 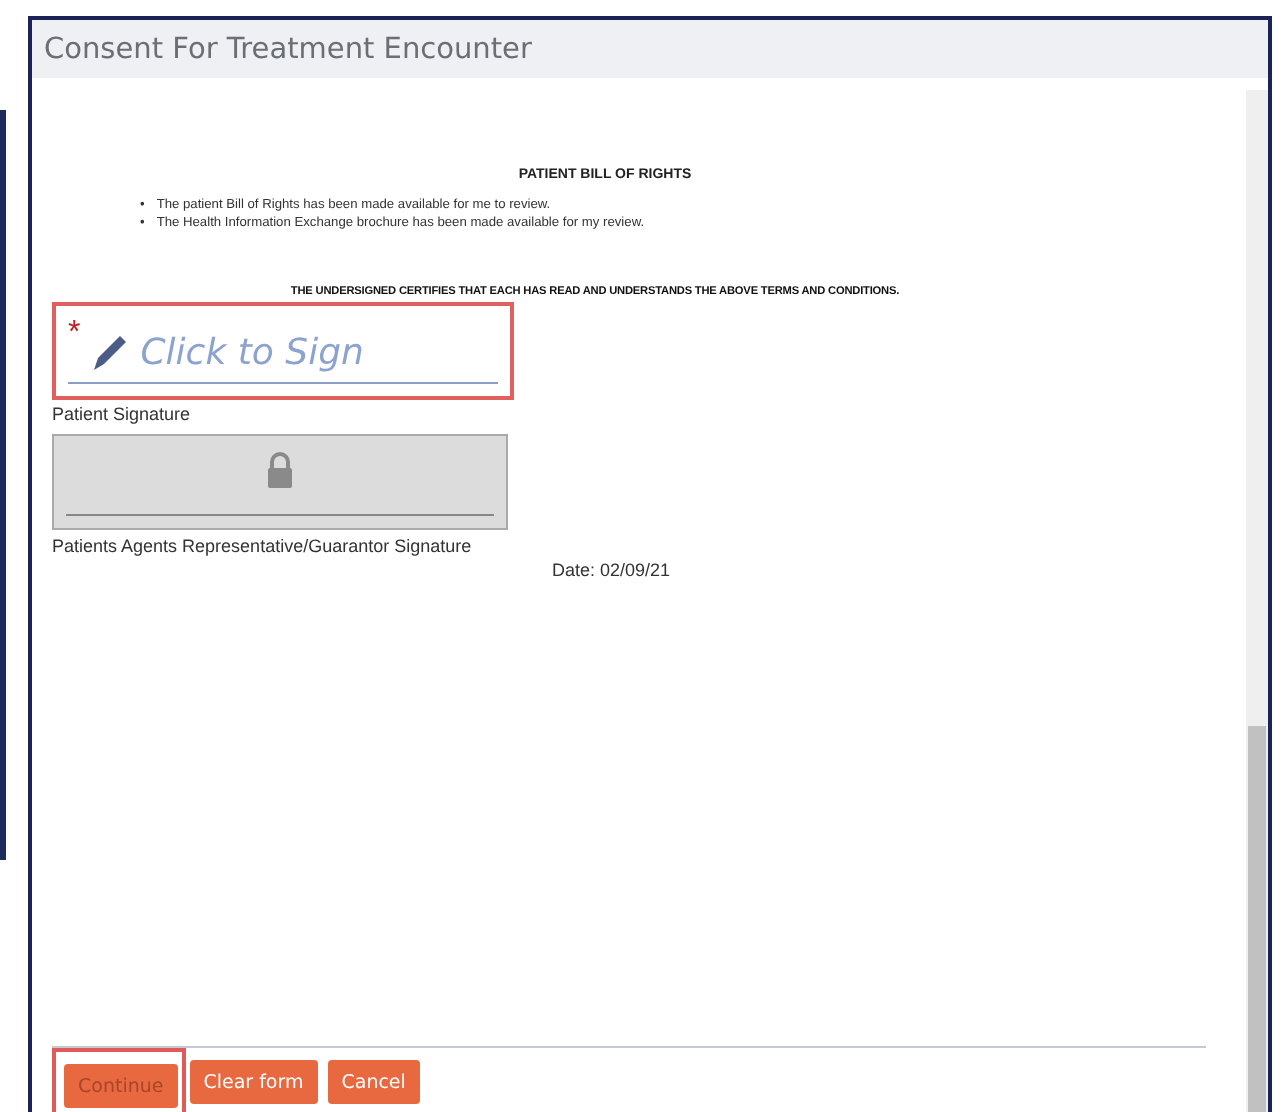 I want to click on lock-icon, so click(x=280, y=470).